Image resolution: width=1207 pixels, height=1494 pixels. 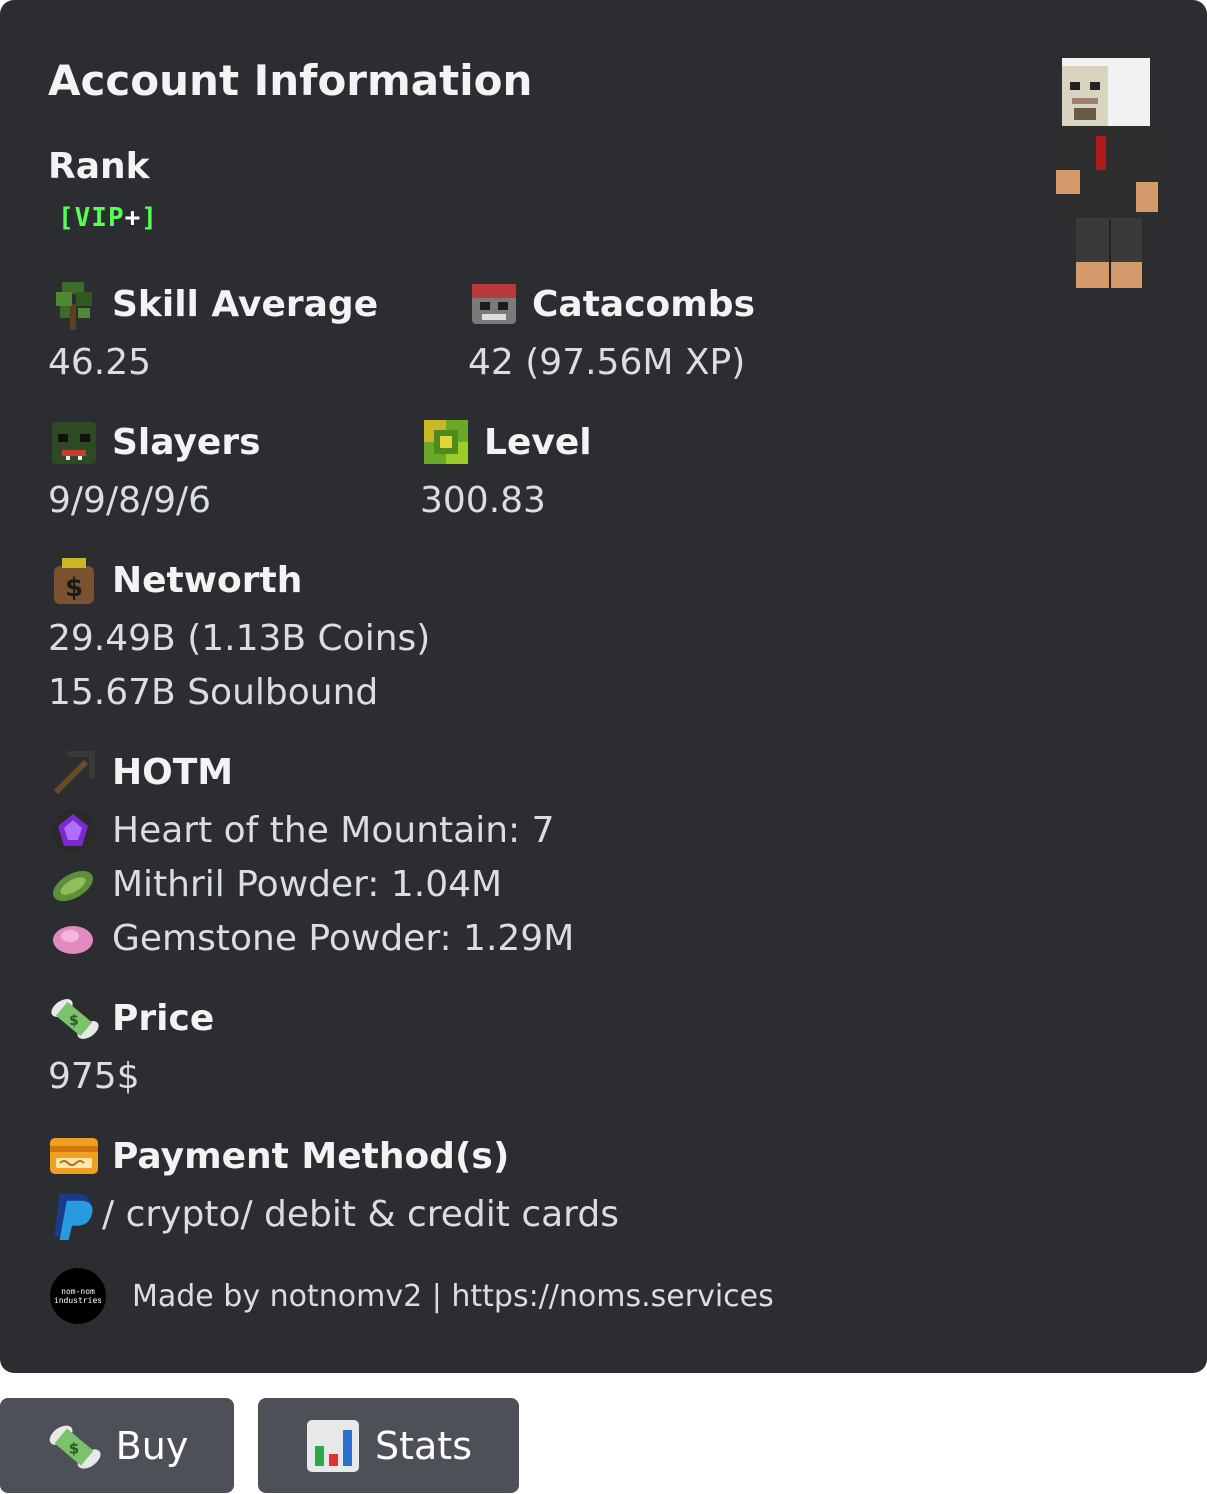 What do you see at coordinates (307, 884) in the screenshot?
I see `hotm-mithril-text: Mithril Powder: 1.04M` at bounding box center [307, 884].